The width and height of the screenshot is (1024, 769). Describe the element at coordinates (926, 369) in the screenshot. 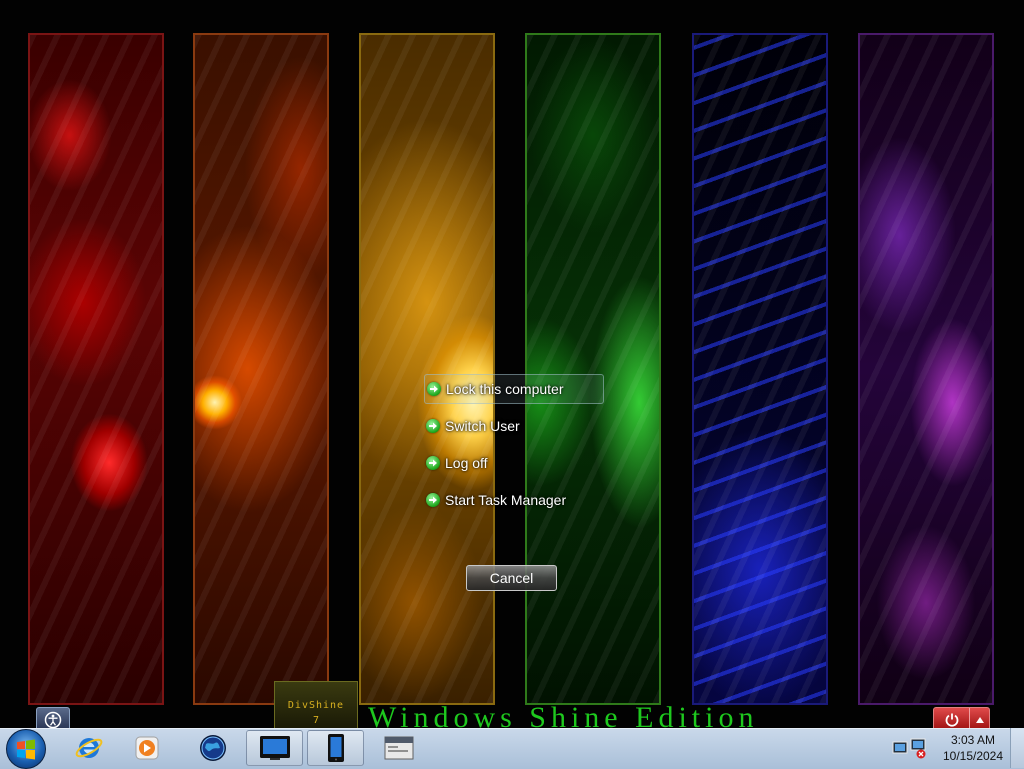

I see `wallpaper-panel-purple` at that location.